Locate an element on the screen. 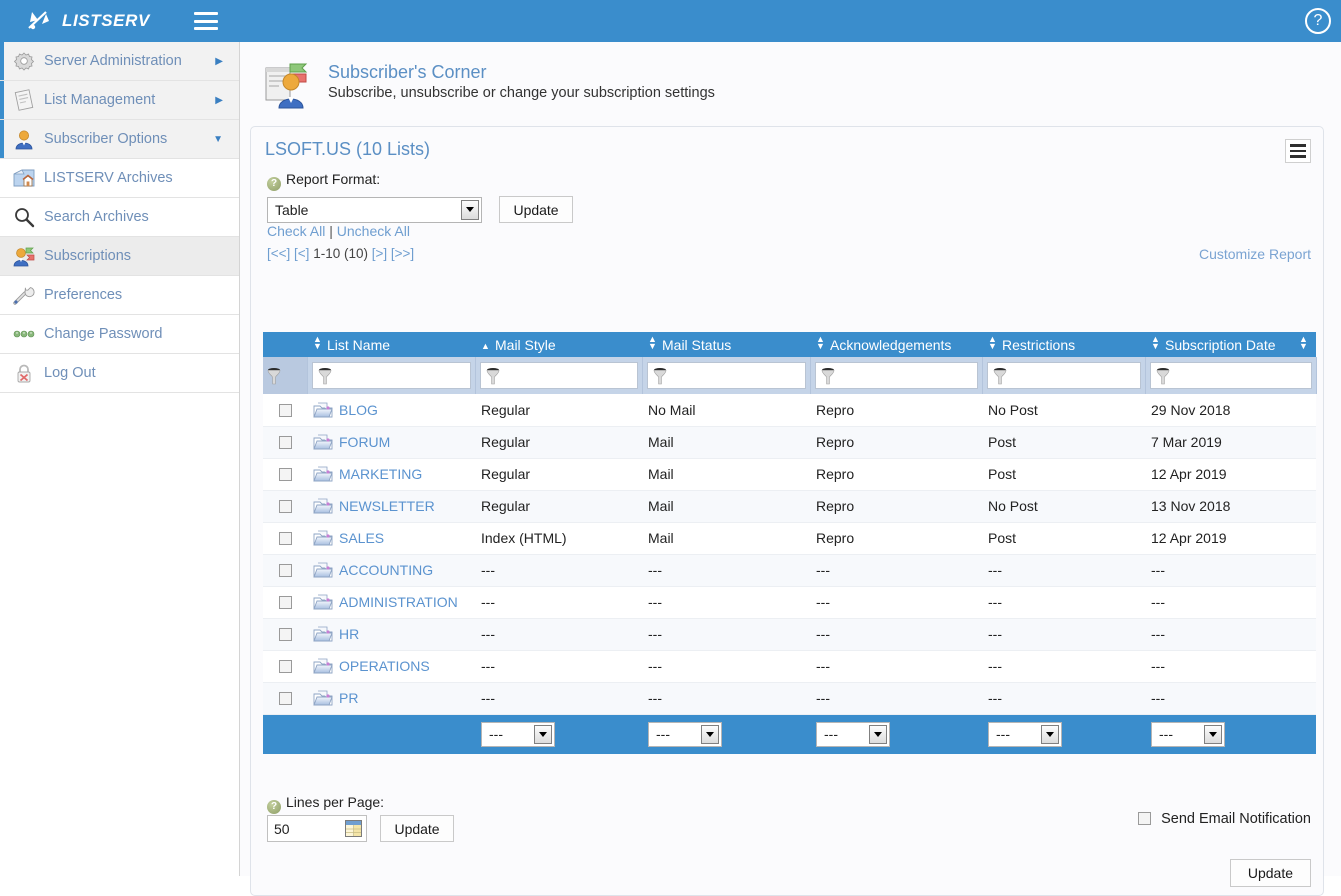  column-header-mail_style: ▲ Mail Style is located at coordinates (558, 344).